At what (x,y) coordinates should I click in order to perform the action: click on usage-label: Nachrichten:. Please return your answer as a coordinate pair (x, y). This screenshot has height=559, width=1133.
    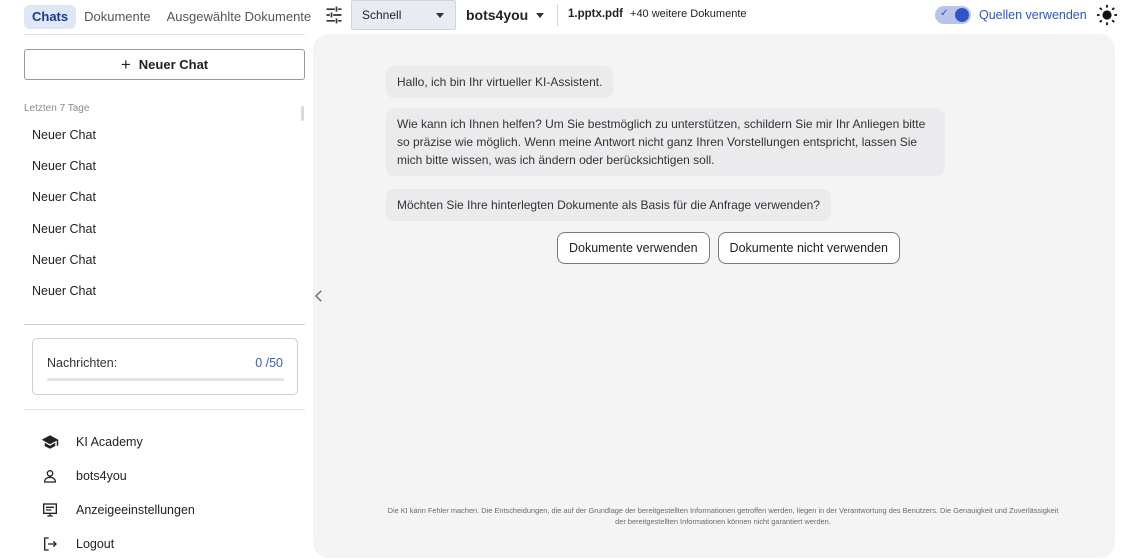
    Looking at the image, I should click on (82, 363).